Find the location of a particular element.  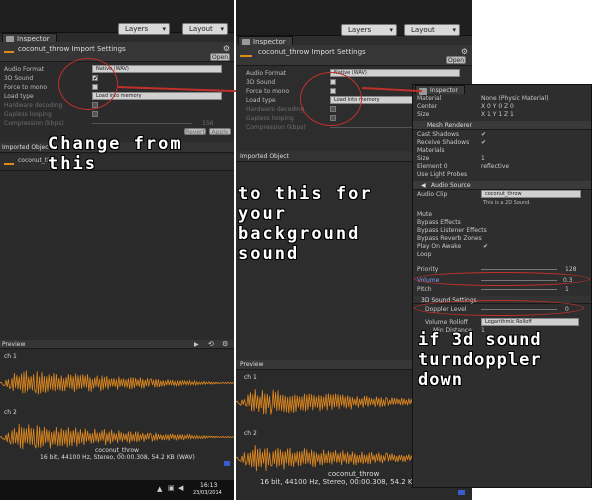

middle_panel-label-4: Hardware decoding is located at coordinates (275, 109).